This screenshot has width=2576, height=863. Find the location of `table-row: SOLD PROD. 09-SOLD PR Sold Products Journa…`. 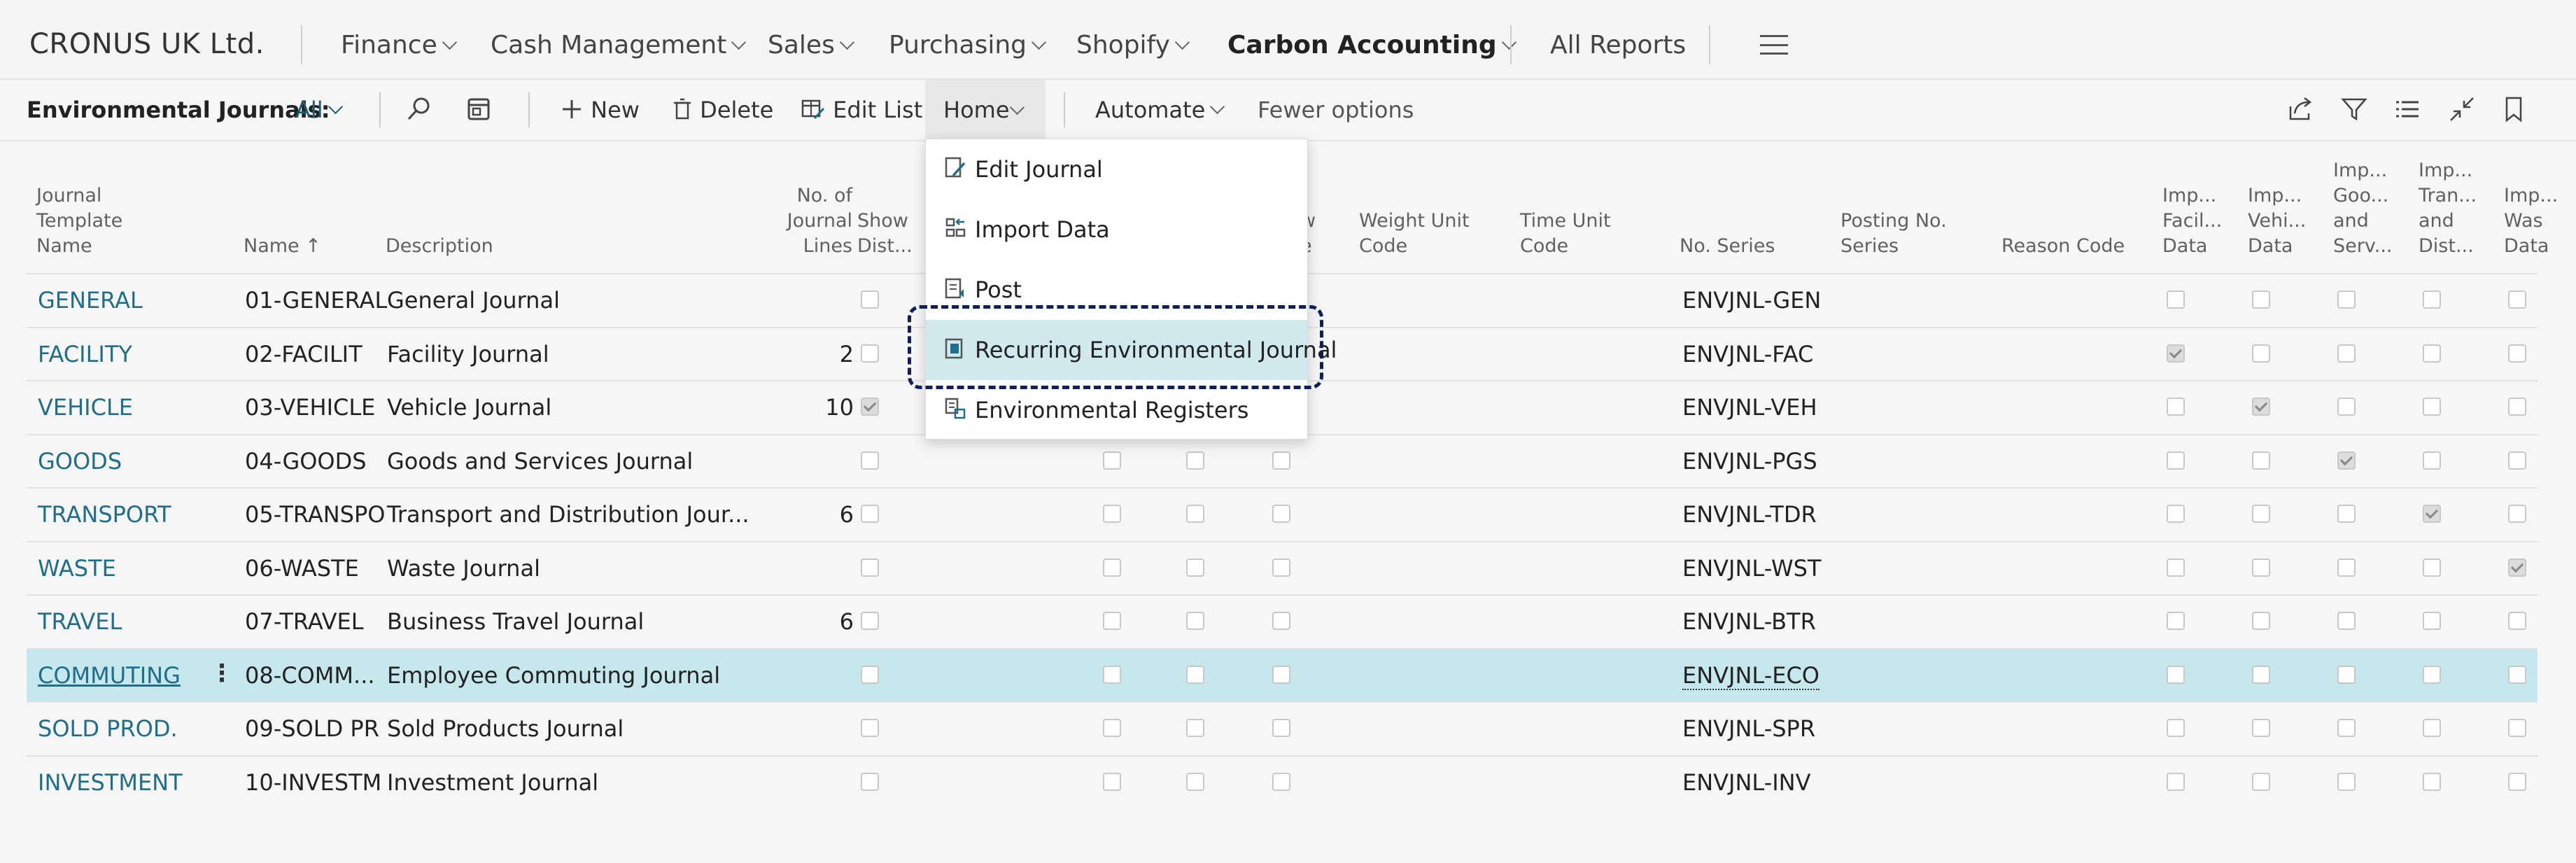

table-row: SOLD PROD. 09-SOLD PR Sold Products Journa… is located at coordinates (1282, 728).